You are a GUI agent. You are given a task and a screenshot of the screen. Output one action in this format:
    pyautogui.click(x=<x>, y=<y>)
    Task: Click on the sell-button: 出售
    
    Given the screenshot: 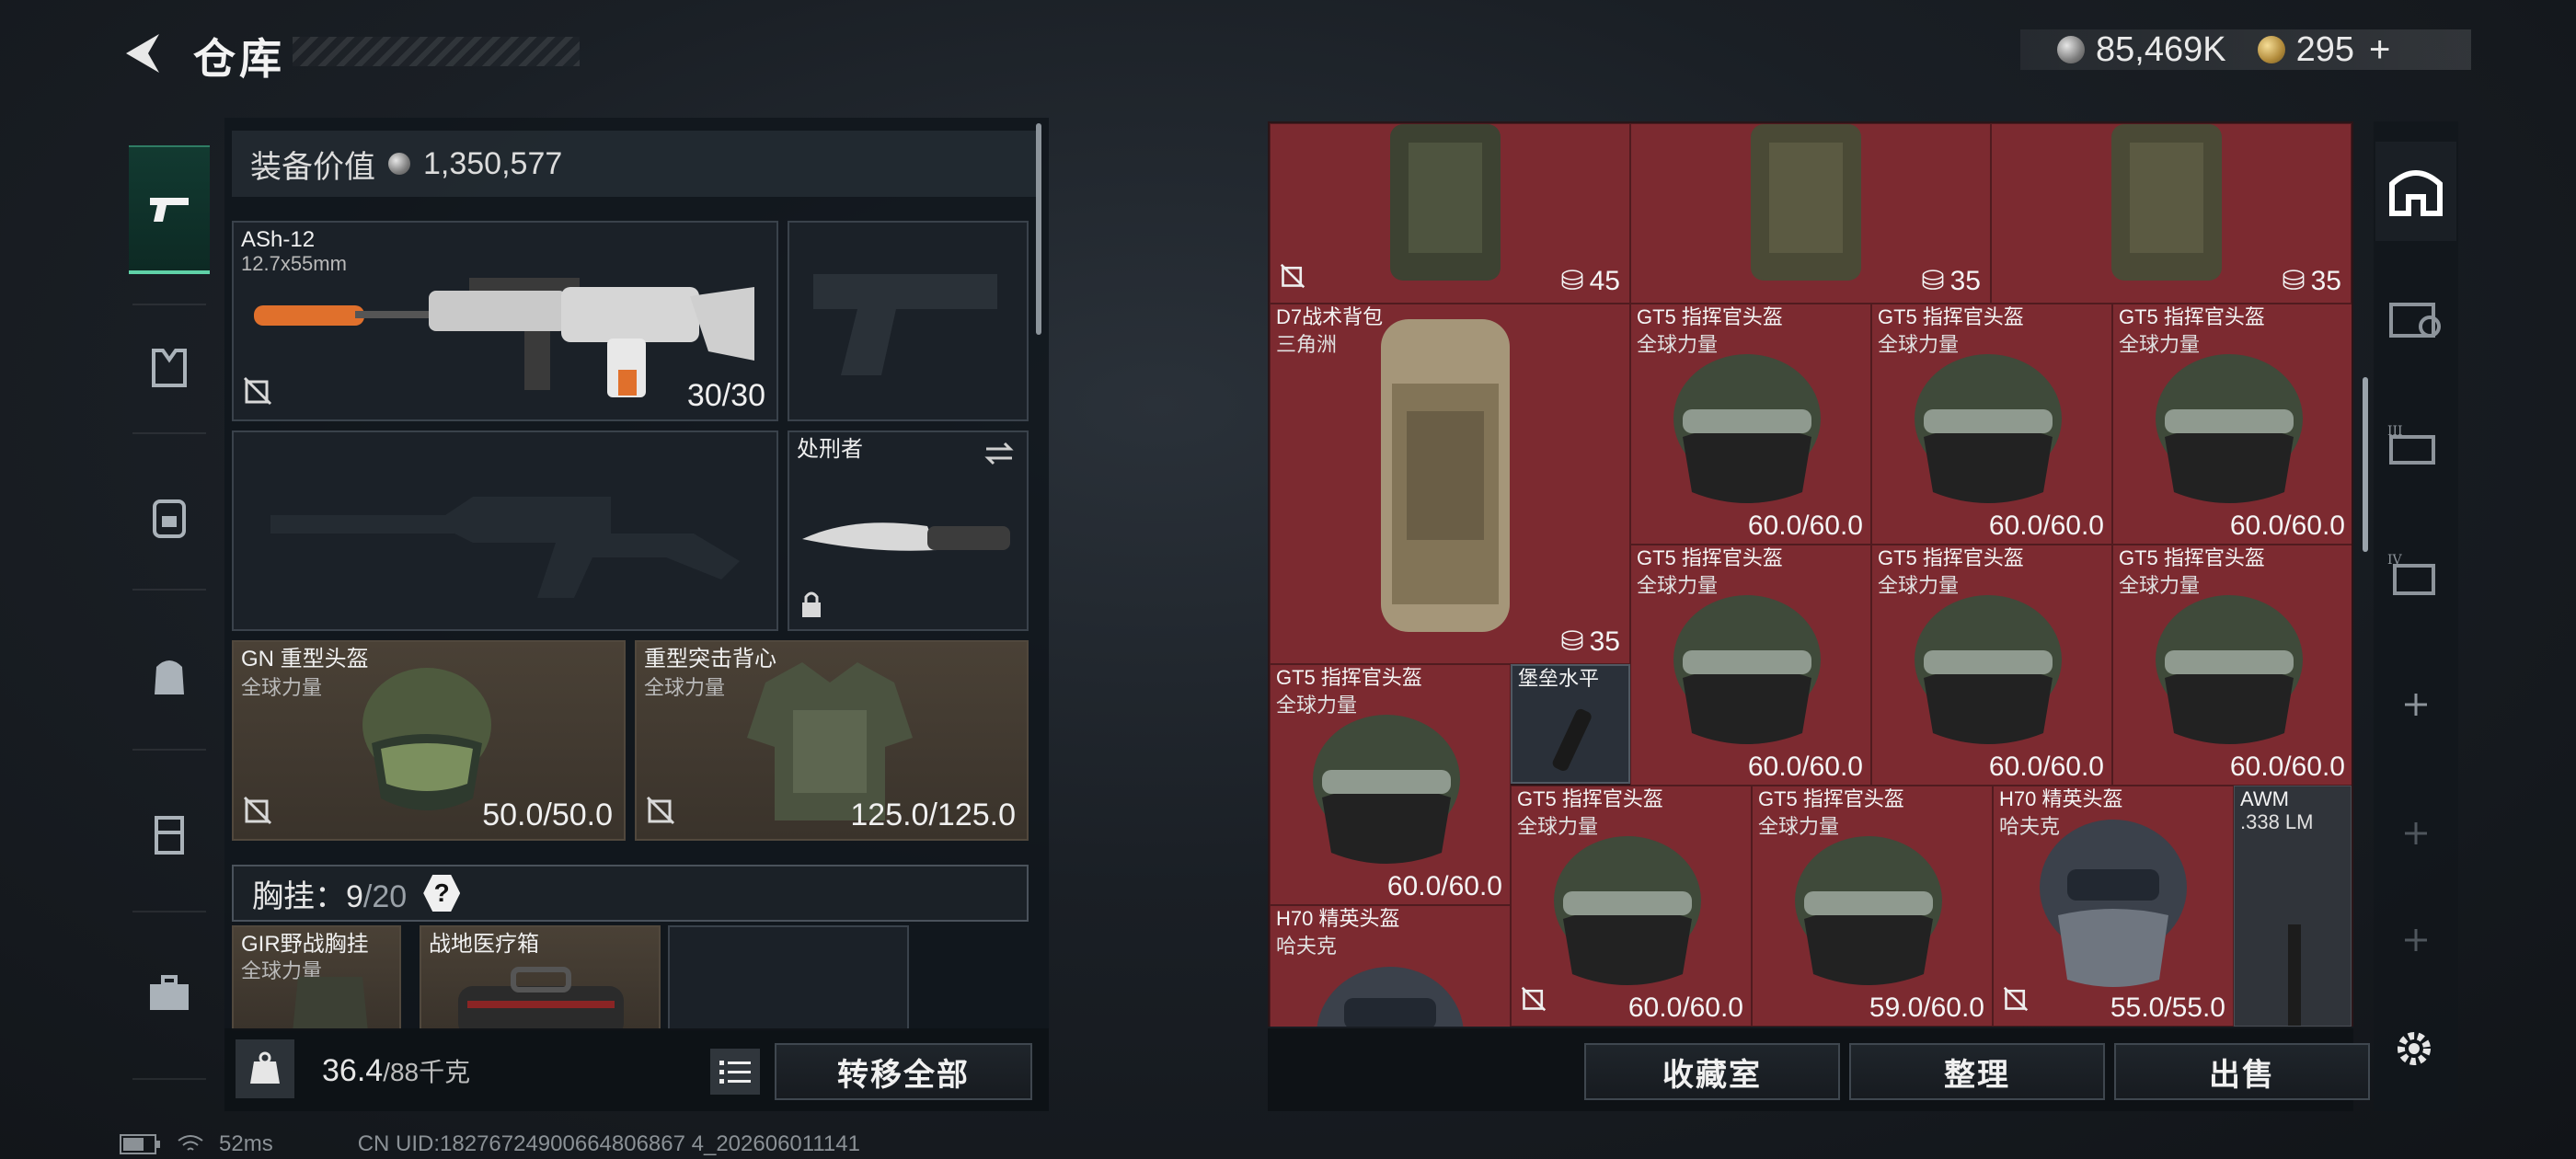 What is the action you would take?
    pyautogui.click(x=2242, y=1071)
    